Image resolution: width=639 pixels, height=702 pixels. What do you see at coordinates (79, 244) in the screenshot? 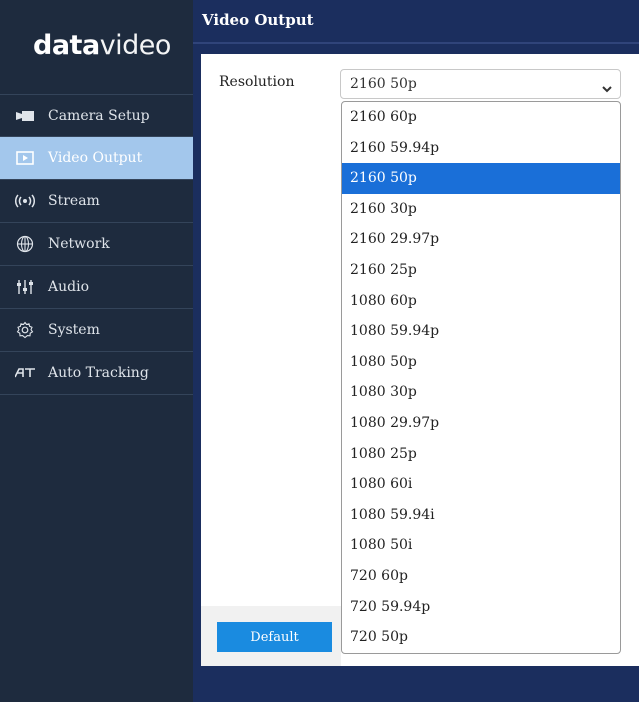
I see `sidebar-item-label: Network` at bounding box center [79, 244].